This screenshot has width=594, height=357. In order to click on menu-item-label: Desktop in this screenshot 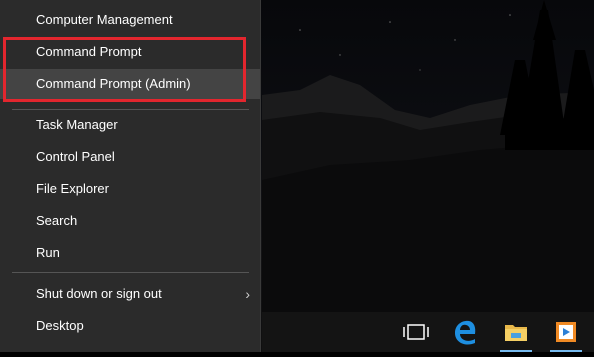, I will do `click(60, 325)`.